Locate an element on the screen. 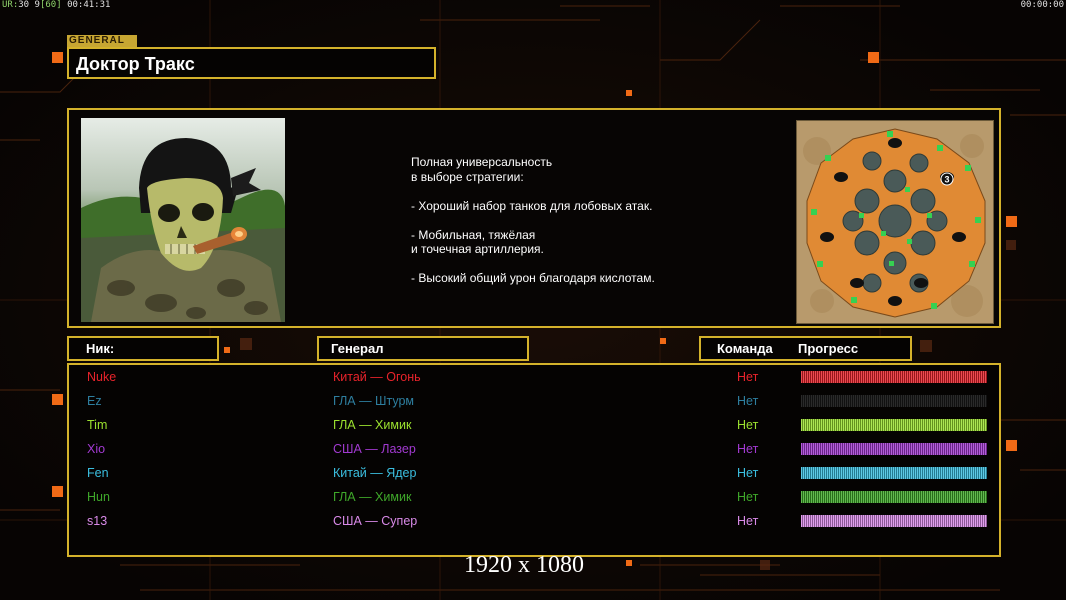 The width and height of the screenshot is (1066, 600). player-start-marker: 3 is located at coordinates (946, 180).